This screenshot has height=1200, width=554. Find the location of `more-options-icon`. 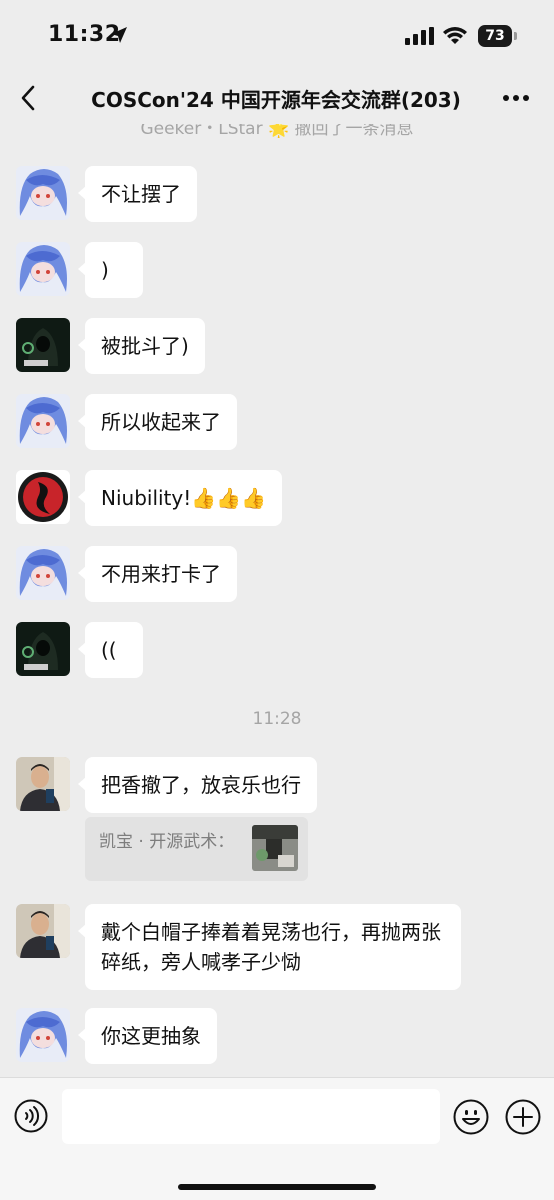

more-options-icon is located at coordinates (516, 98).